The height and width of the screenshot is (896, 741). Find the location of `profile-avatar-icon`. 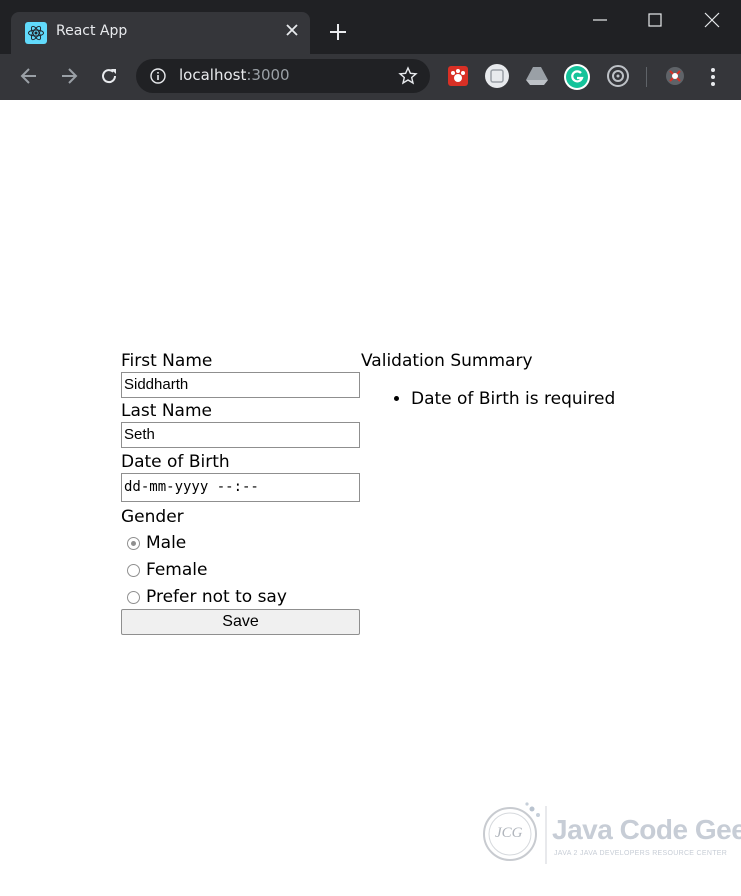

profile-avatar-icon is located at coordinates (675, 76).